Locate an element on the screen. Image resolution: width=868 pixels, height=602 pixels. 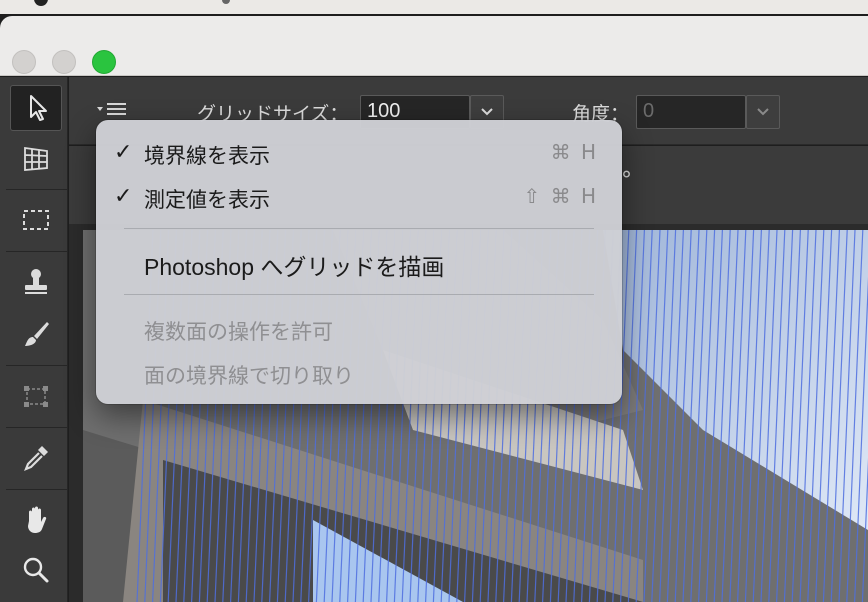
eyedropper-icon is located at coordinates (36, 458).